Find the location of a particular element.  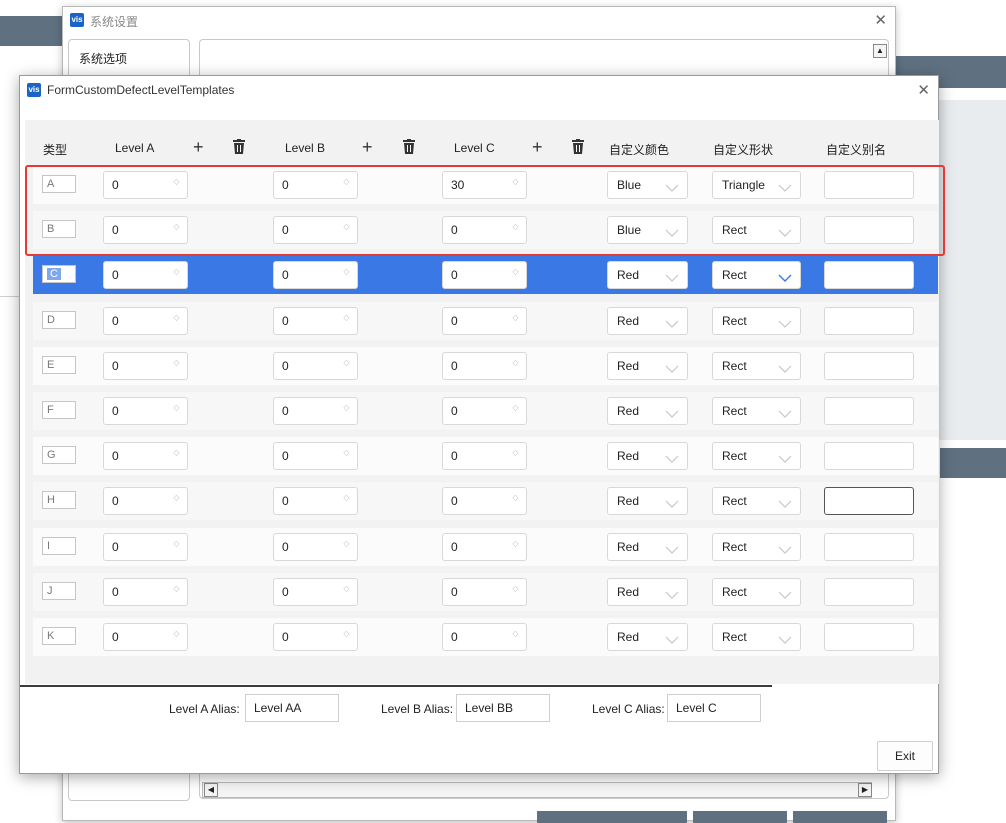

table-row: J 0 ◇ 0 ◇ 0 ◇ Red Rect is located at coordinates (485, 591).